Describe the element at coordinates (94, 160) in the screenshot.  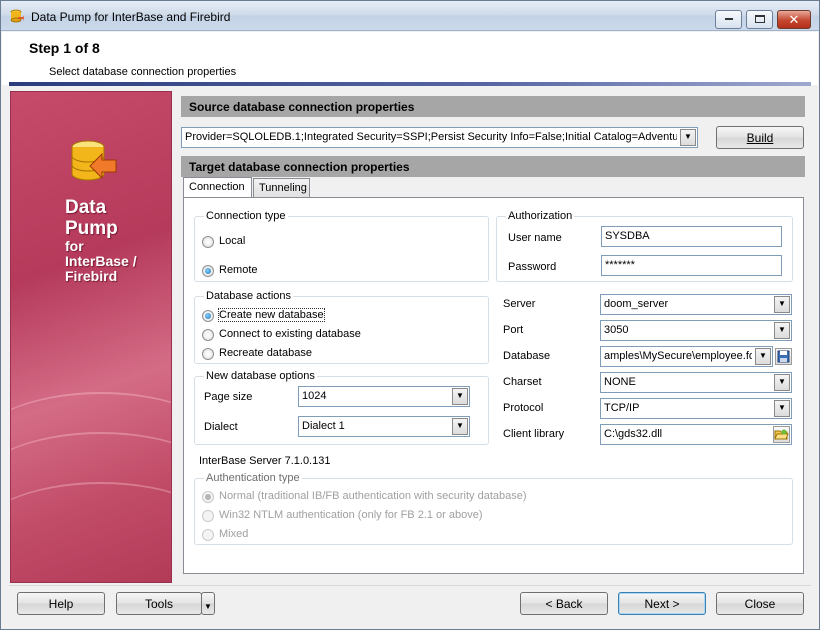
I see `database-pump-icon` at that location.